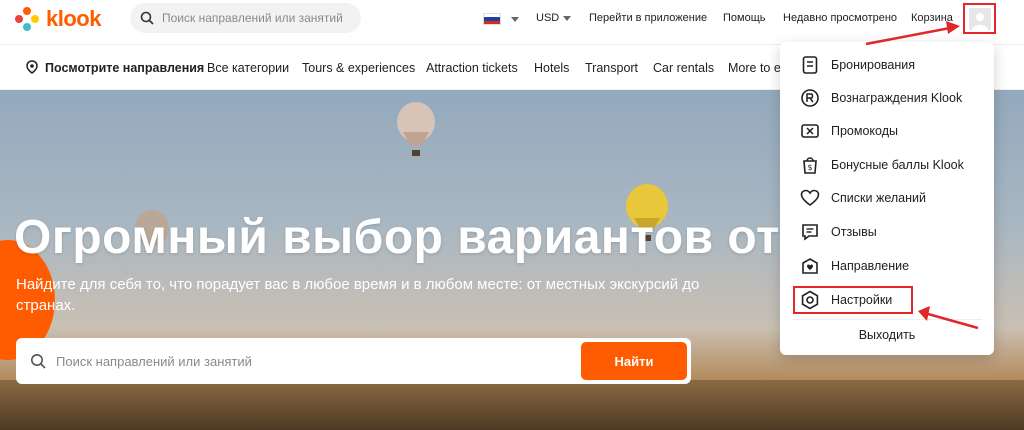 This screenshot has width=1024, height=430. I want to click on language-flag-icon, so click(492, 19).